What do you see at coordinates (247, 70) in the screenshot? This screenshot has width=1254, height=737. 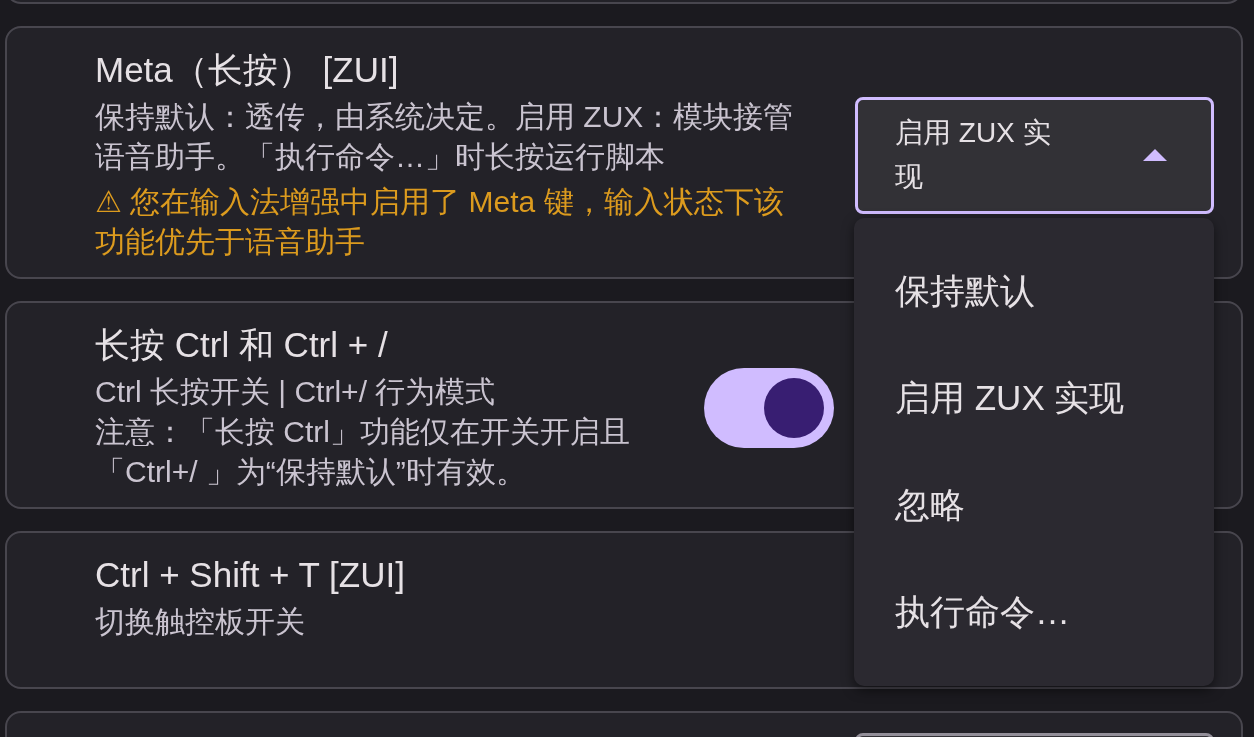 I see `setting-title: Meta（长按） [ZUI]` at bounding box center [247, 70].